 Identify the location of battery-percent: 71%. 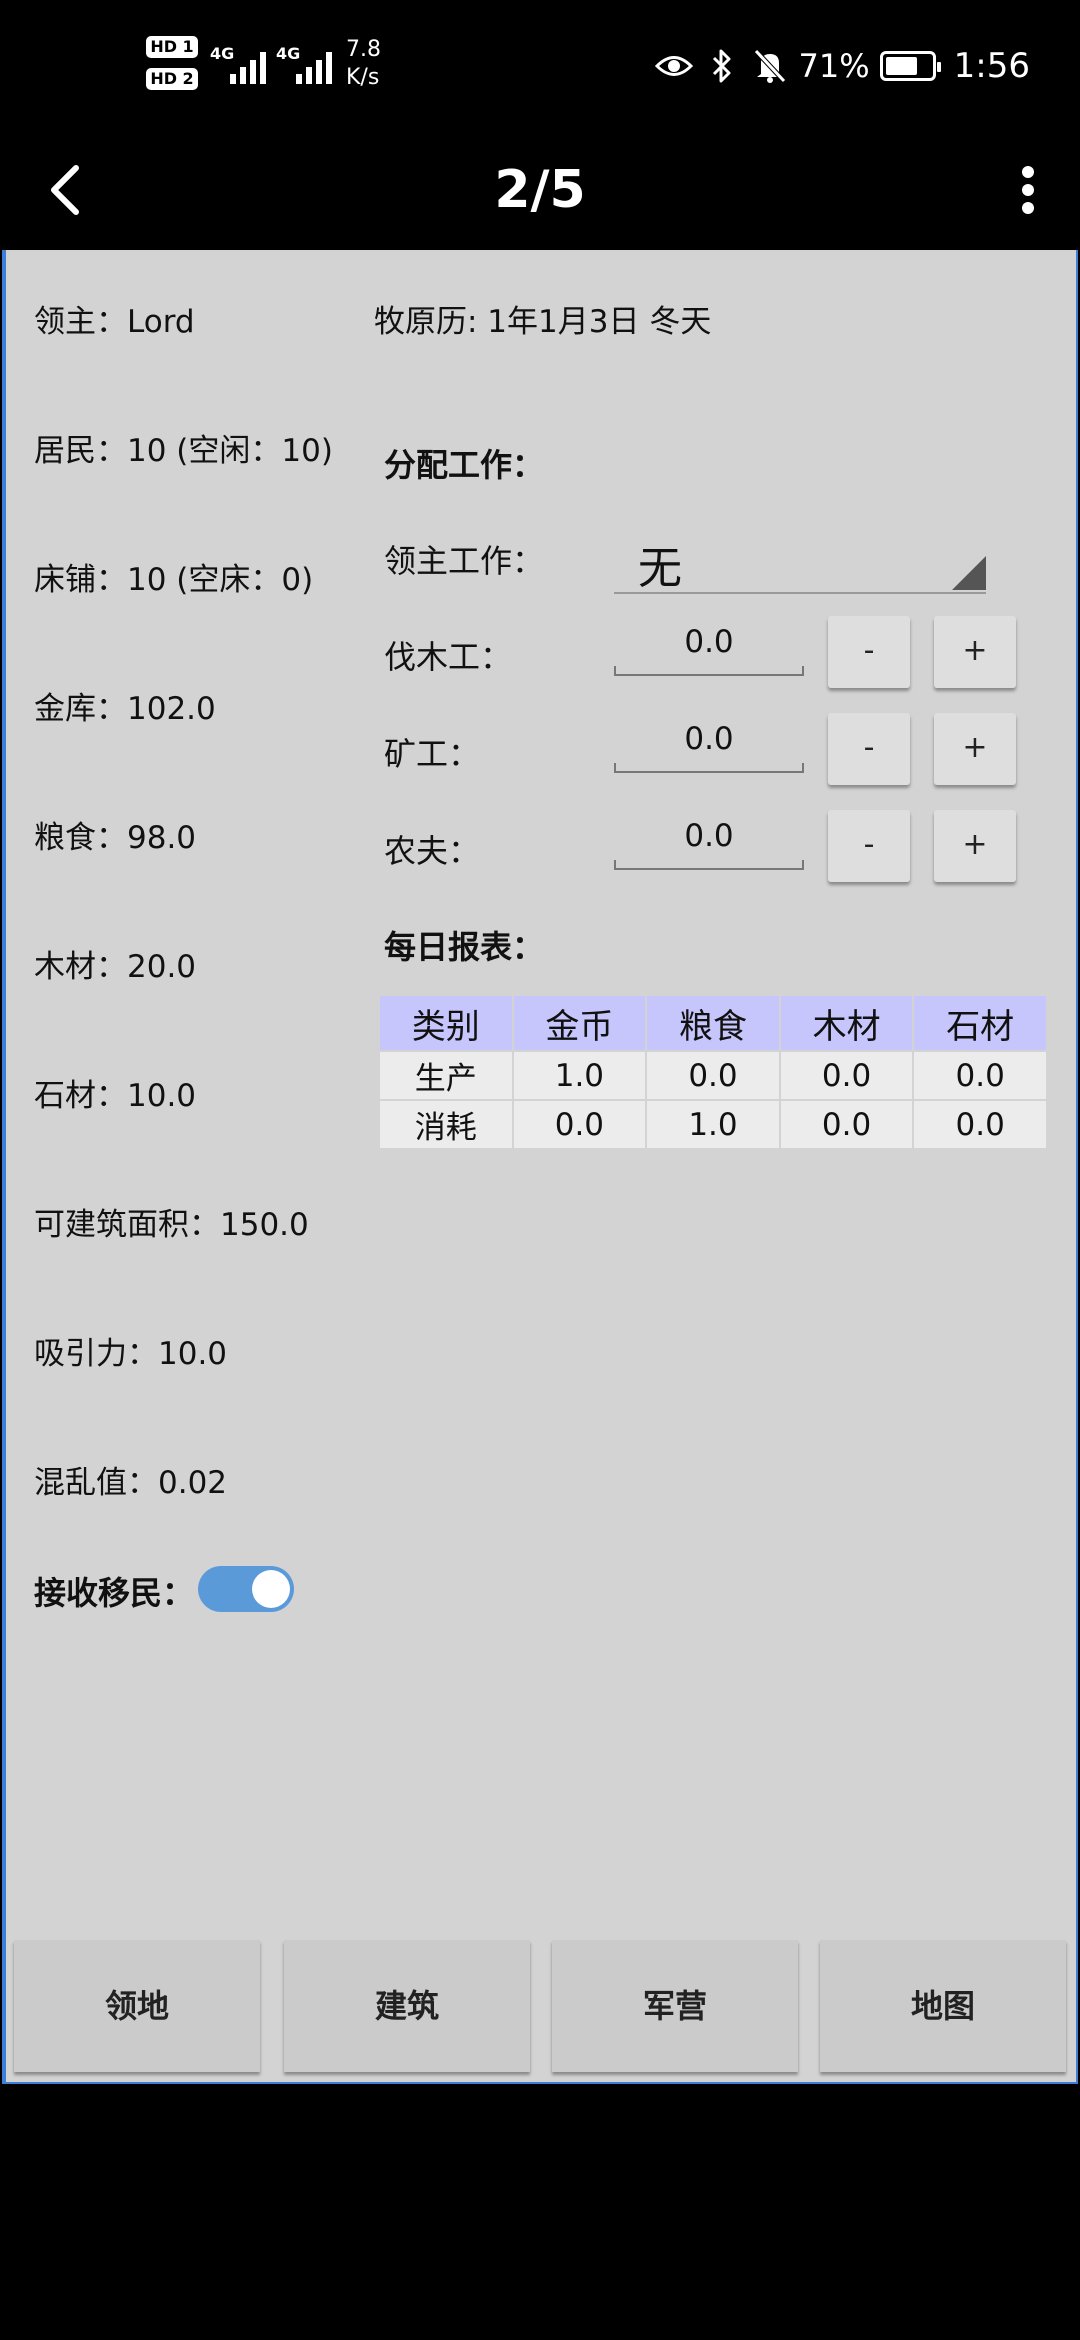
(834, 66).